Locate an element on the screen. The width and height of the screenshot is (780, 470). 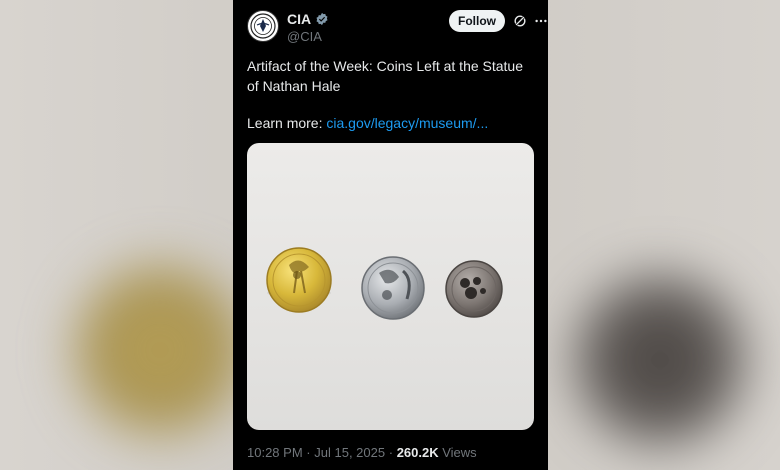
more-icon is located at coordinates (541, 21).